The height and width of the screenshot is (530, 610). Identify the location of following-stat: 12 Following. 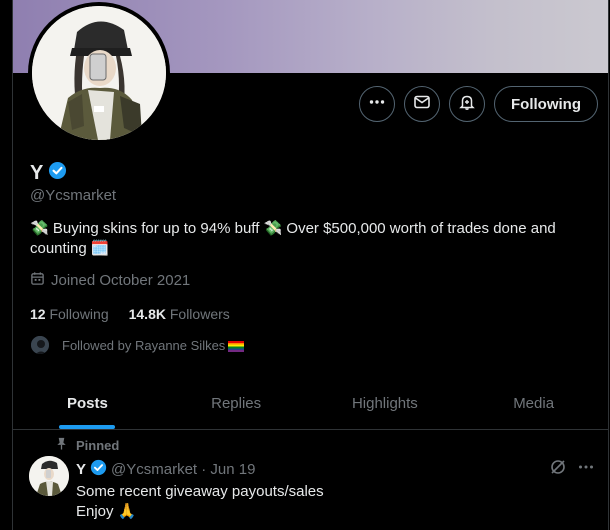
(69, 314).